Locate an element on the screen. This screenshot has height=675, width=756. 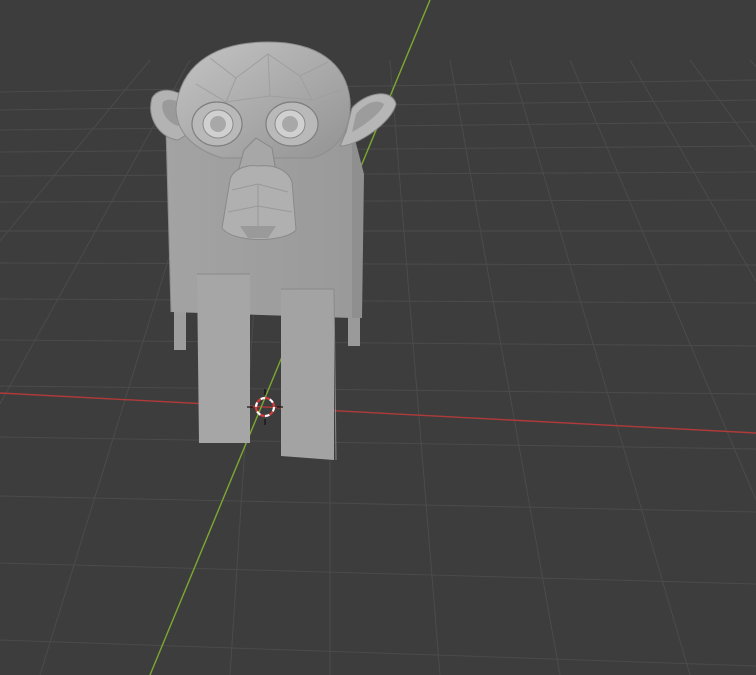
leg-front-right is located at coordinates (309, 374).